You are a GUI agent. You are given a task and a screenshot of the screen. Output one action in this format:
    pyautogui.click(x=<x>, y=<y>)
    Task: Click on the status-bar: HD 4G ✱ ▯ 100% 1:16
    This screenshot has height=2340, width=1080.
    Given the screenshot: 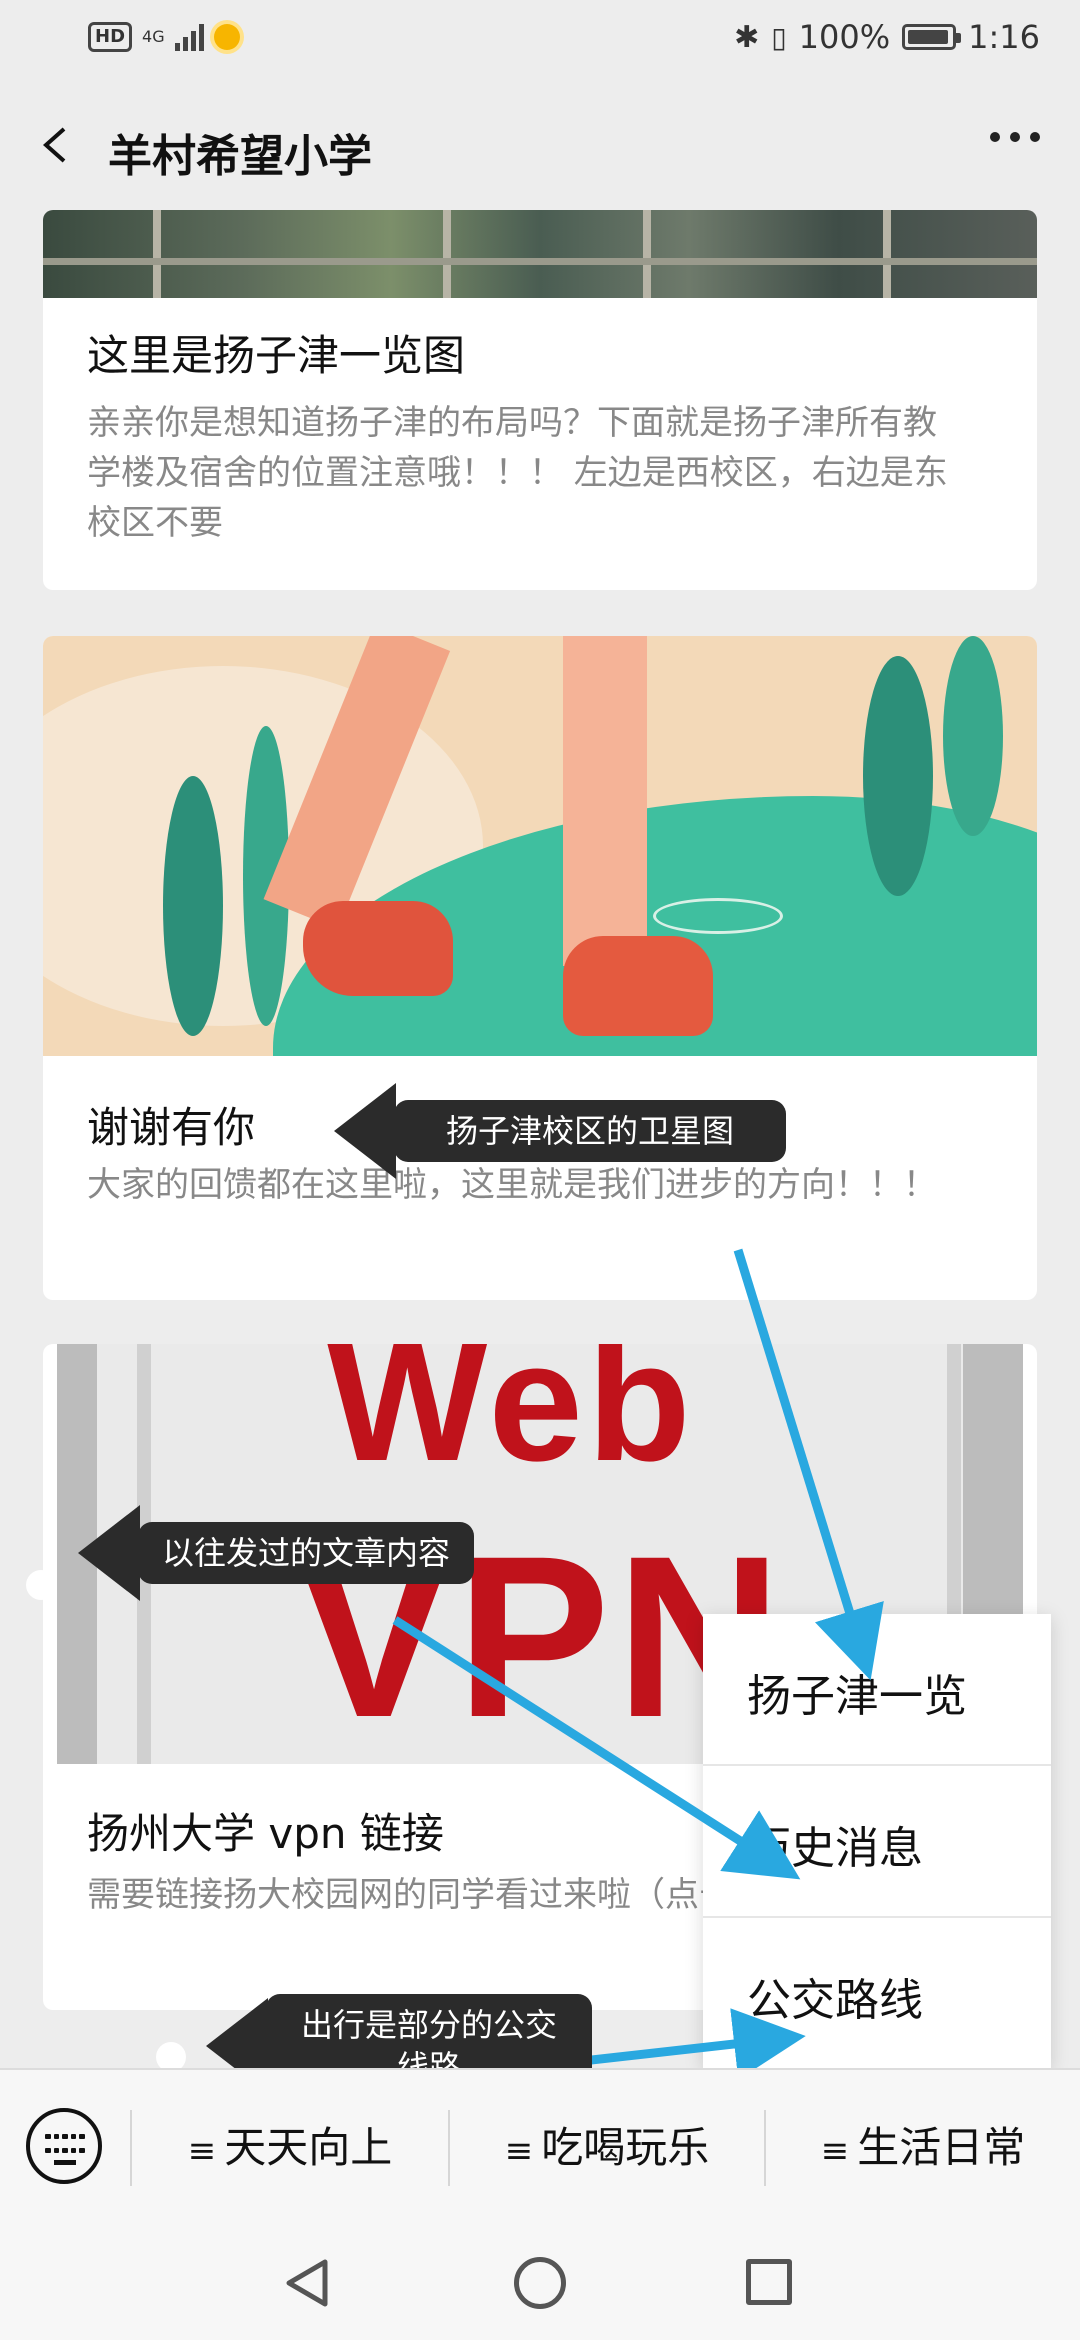 What is the action you would take?
    pyautogui.click(x=540, y=40)
    